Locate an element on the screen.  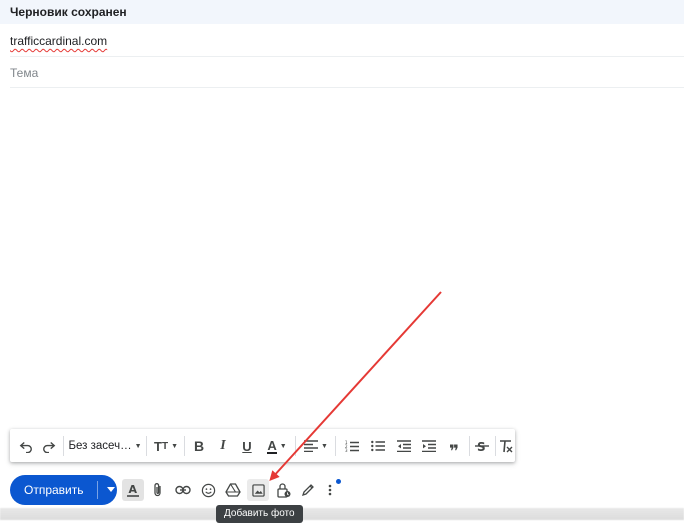
remove-formatting-icon is located at coordinates (506, 446).